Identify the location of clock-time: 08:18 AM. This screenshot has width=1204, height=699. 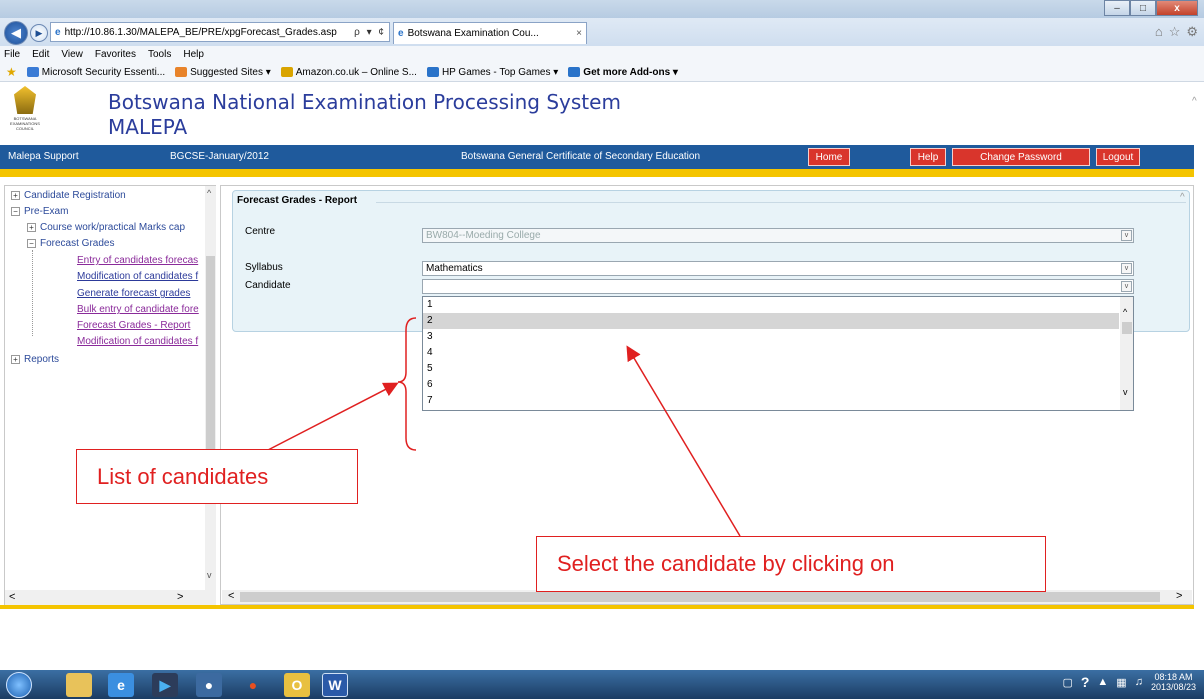
(1173, 677).